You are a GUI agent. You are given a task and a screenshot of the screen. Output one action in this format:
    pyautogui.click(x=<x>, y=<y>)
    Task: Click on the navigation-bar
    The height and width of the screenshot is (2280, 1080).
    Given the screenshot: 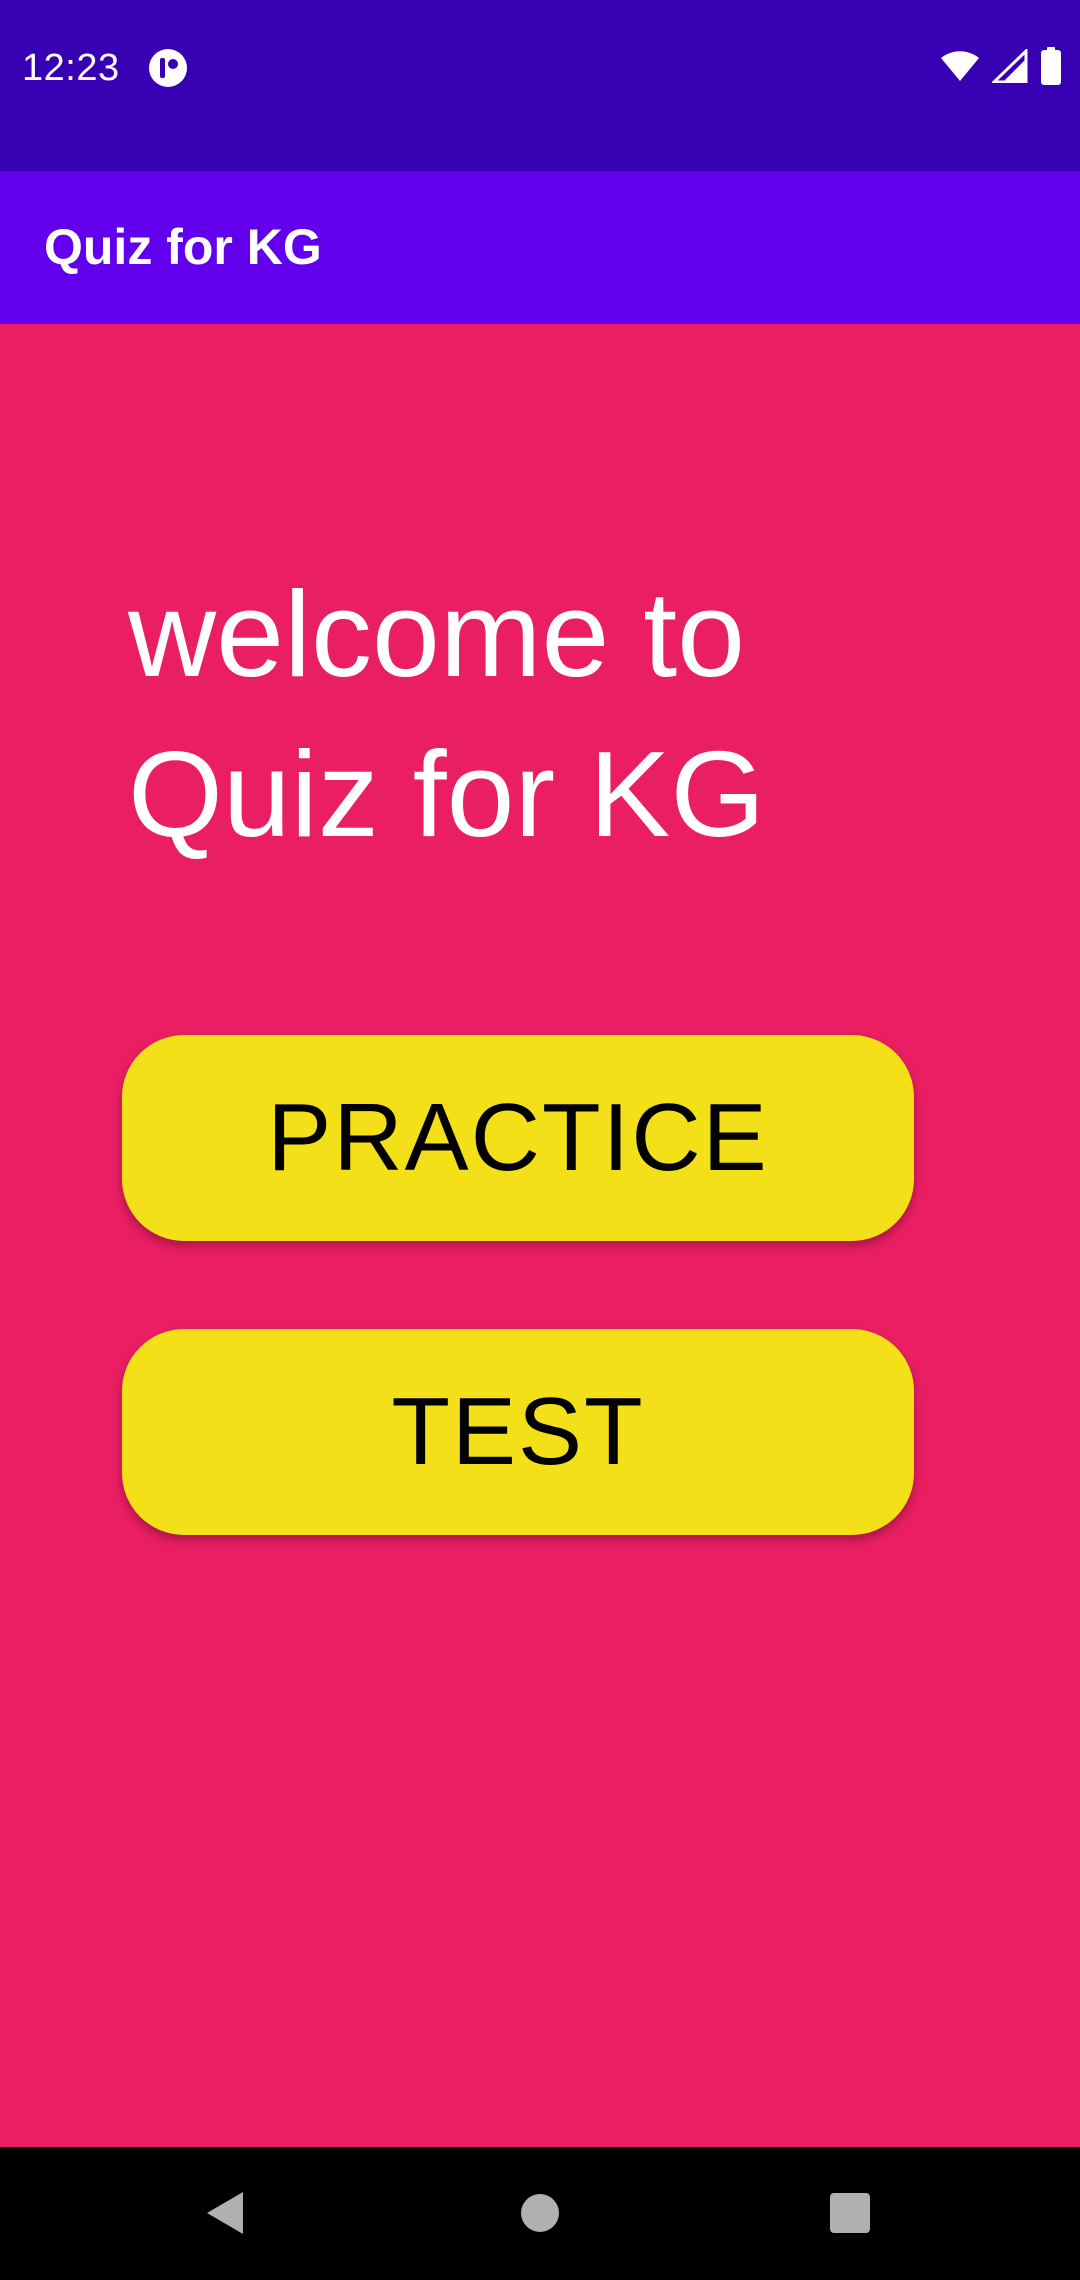 What is the action you would take?
    pyautogui.click(x=540, y=2213)
    